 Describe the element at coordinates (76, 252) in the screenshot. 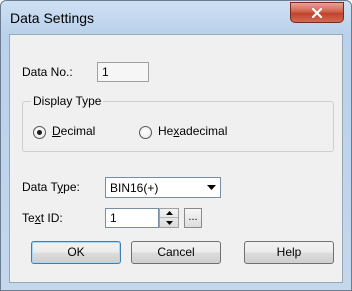

I see `ok-button: OK` at that location.